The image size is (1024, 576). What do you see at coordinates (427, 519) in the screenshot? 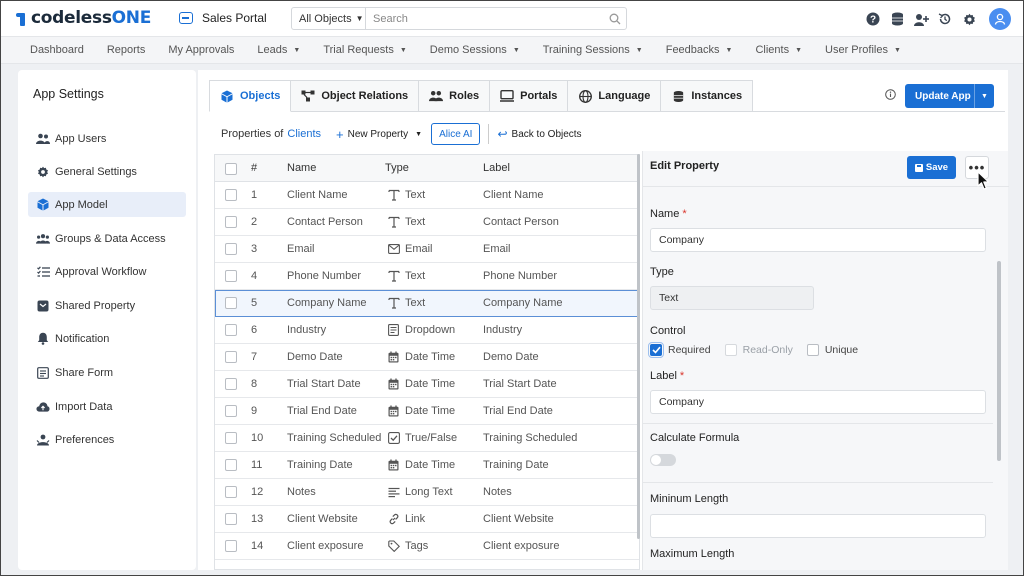
I see `table-row: 13 Client Website Link Client Website` at bounding box center [427, 519].